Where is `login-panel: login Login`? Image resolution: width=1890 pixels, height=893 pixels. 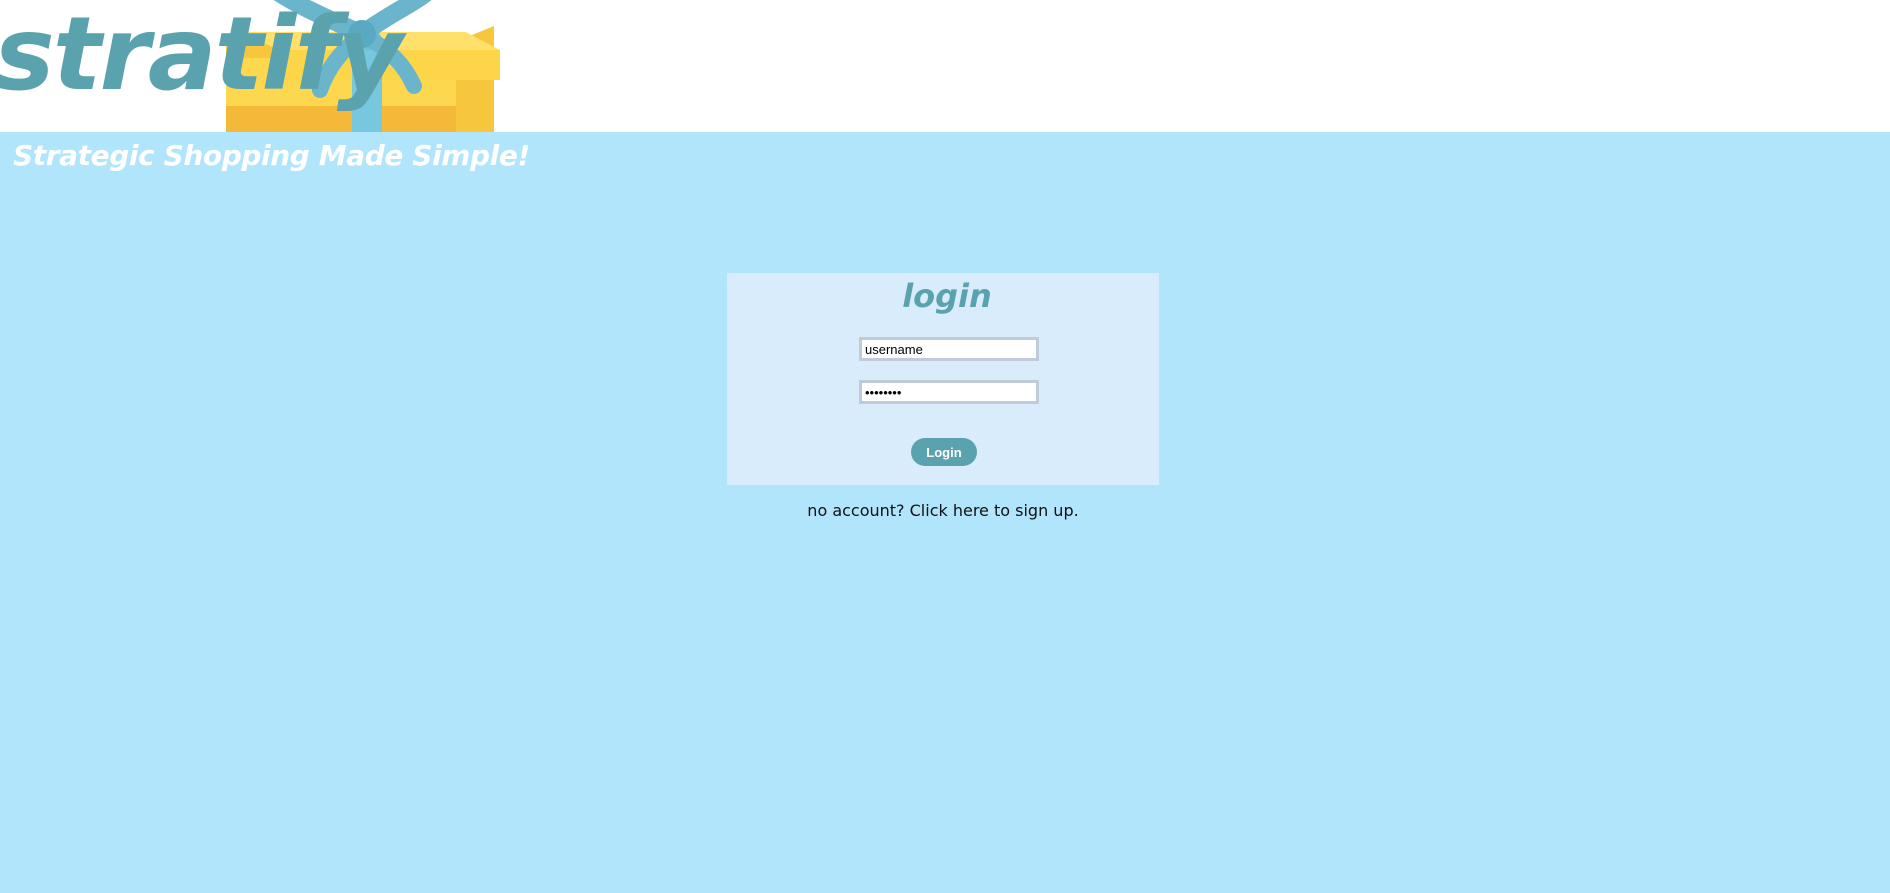 login-panel: login Login is located at coordinates (943, 379).